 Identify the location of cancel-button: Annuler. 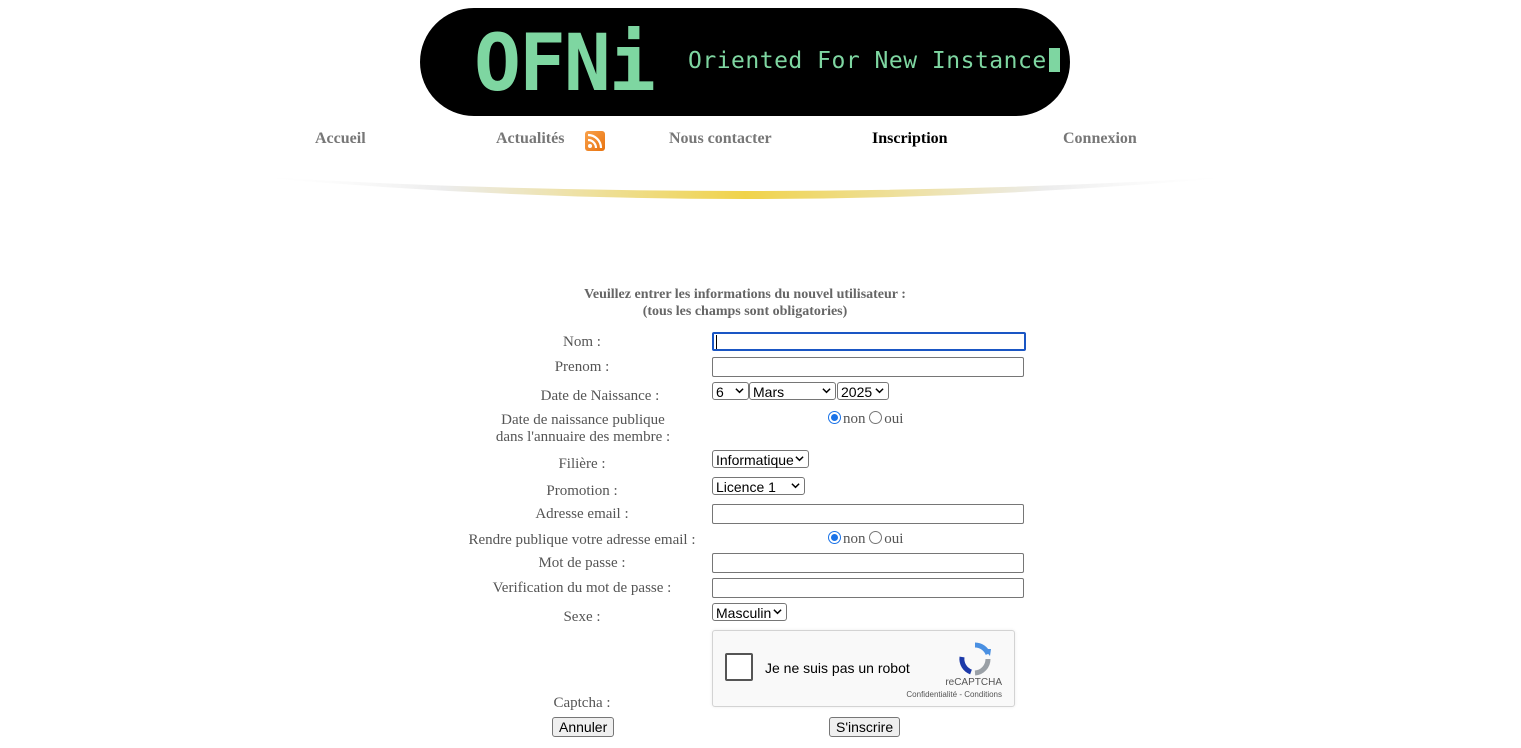
(583, 727).